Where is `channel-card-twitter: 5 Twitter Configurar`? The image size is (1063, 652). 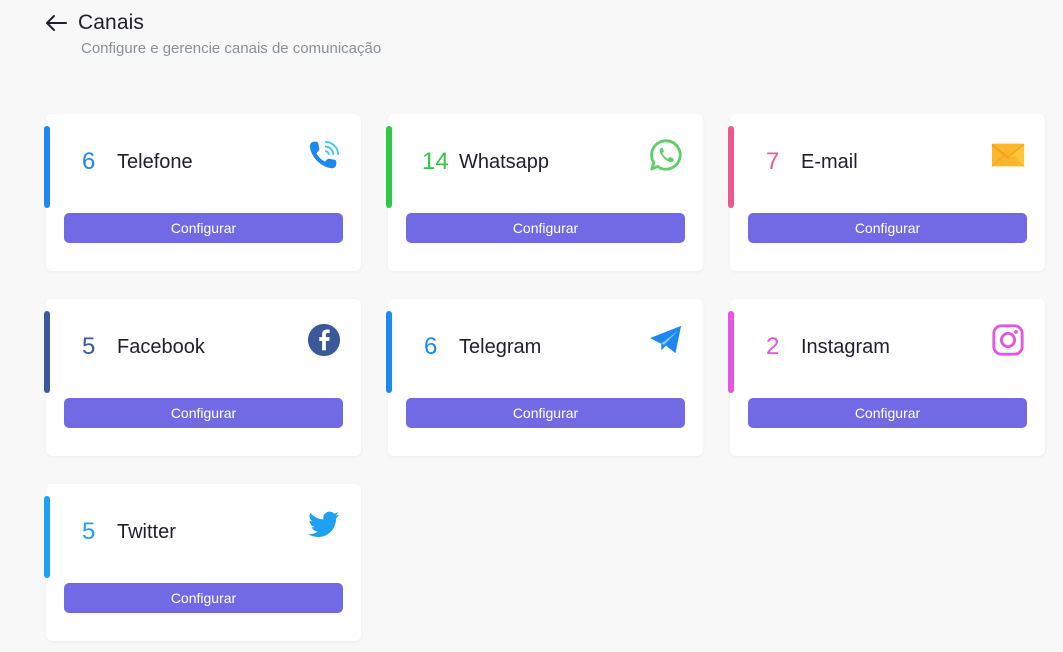 channel-card-twitter: 5 Twitter Configurar is located at coordinates (202, 562).